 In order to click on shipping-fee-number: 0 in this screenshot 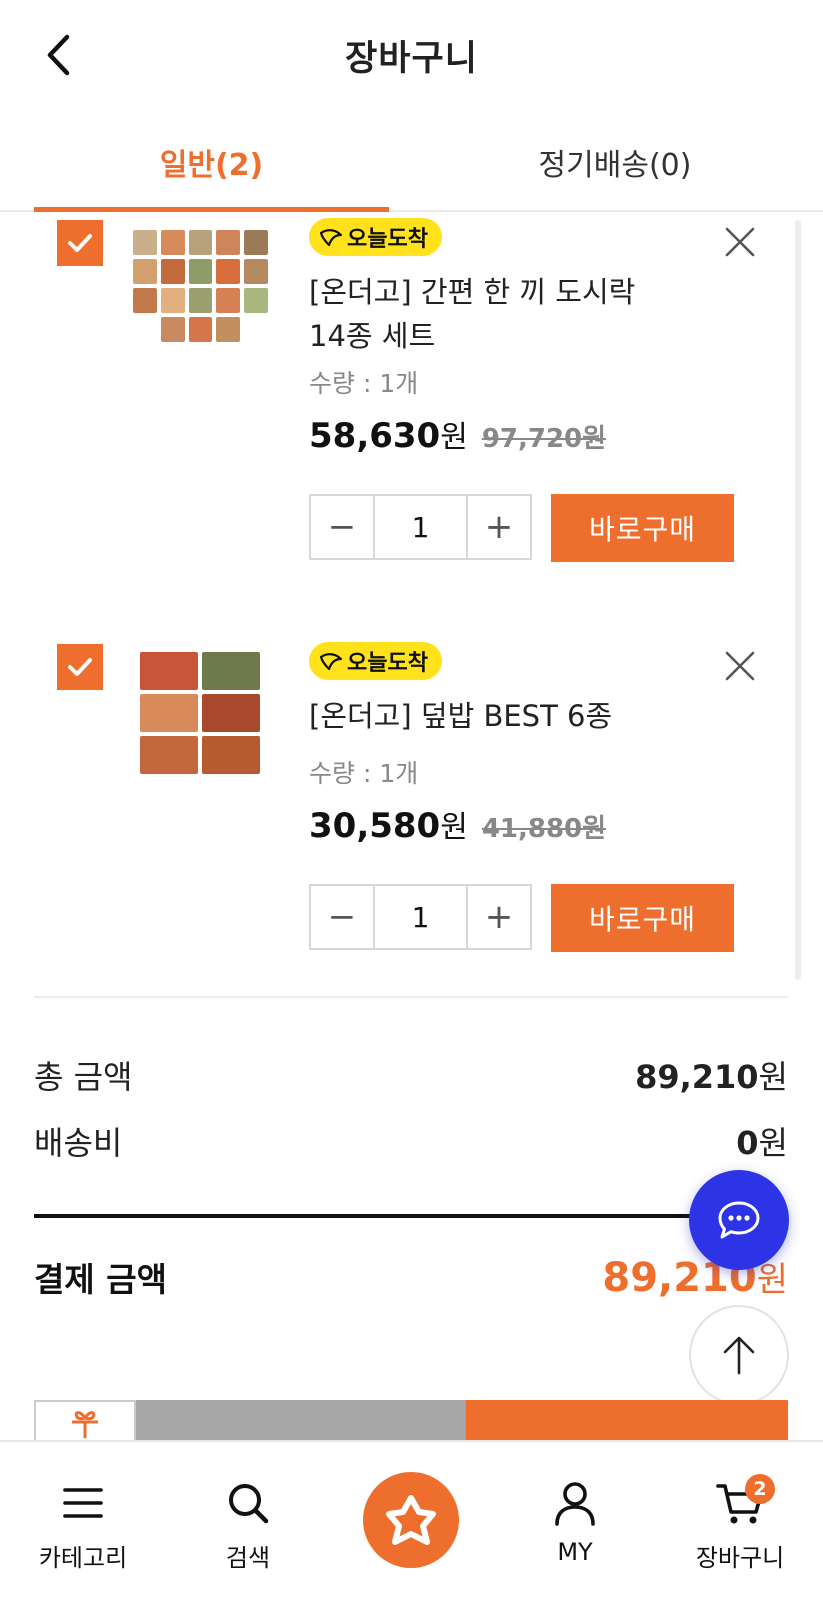, I will do `click(747, 1143)`.